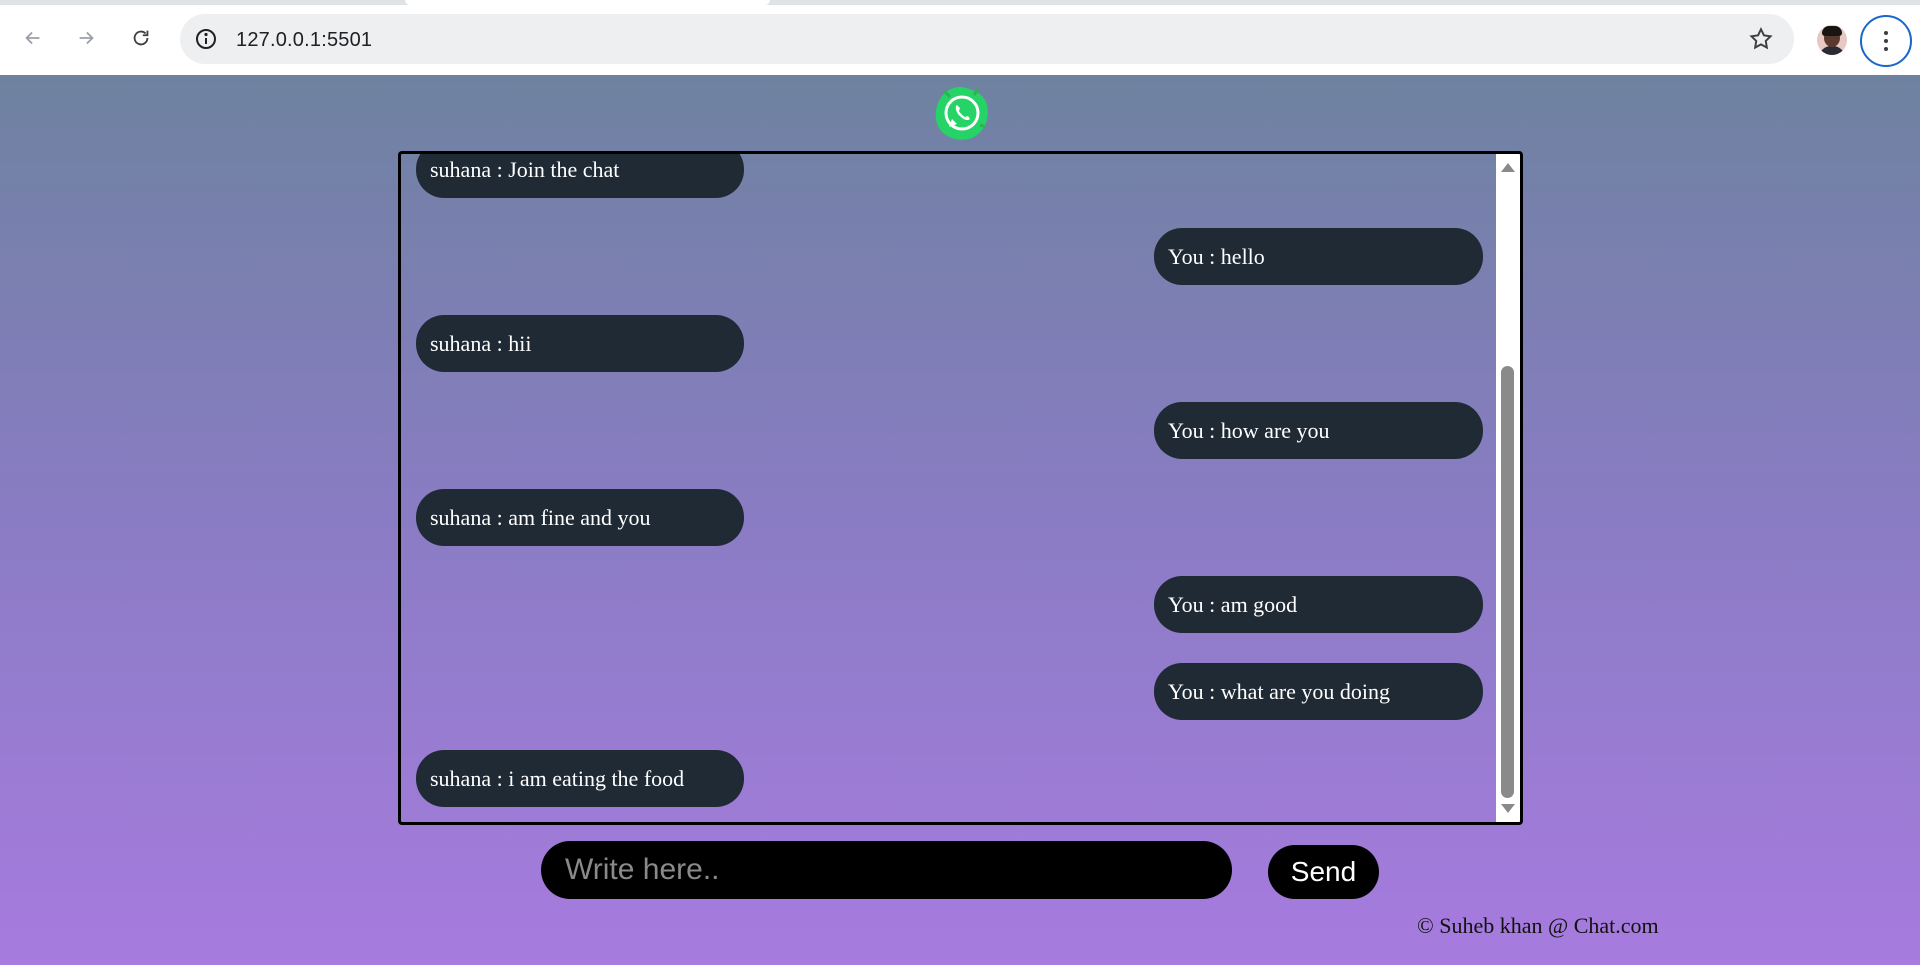 The height and width of the screenshot is (965, 1920). I want to click on arrow-right-icon, so click(86, 38).